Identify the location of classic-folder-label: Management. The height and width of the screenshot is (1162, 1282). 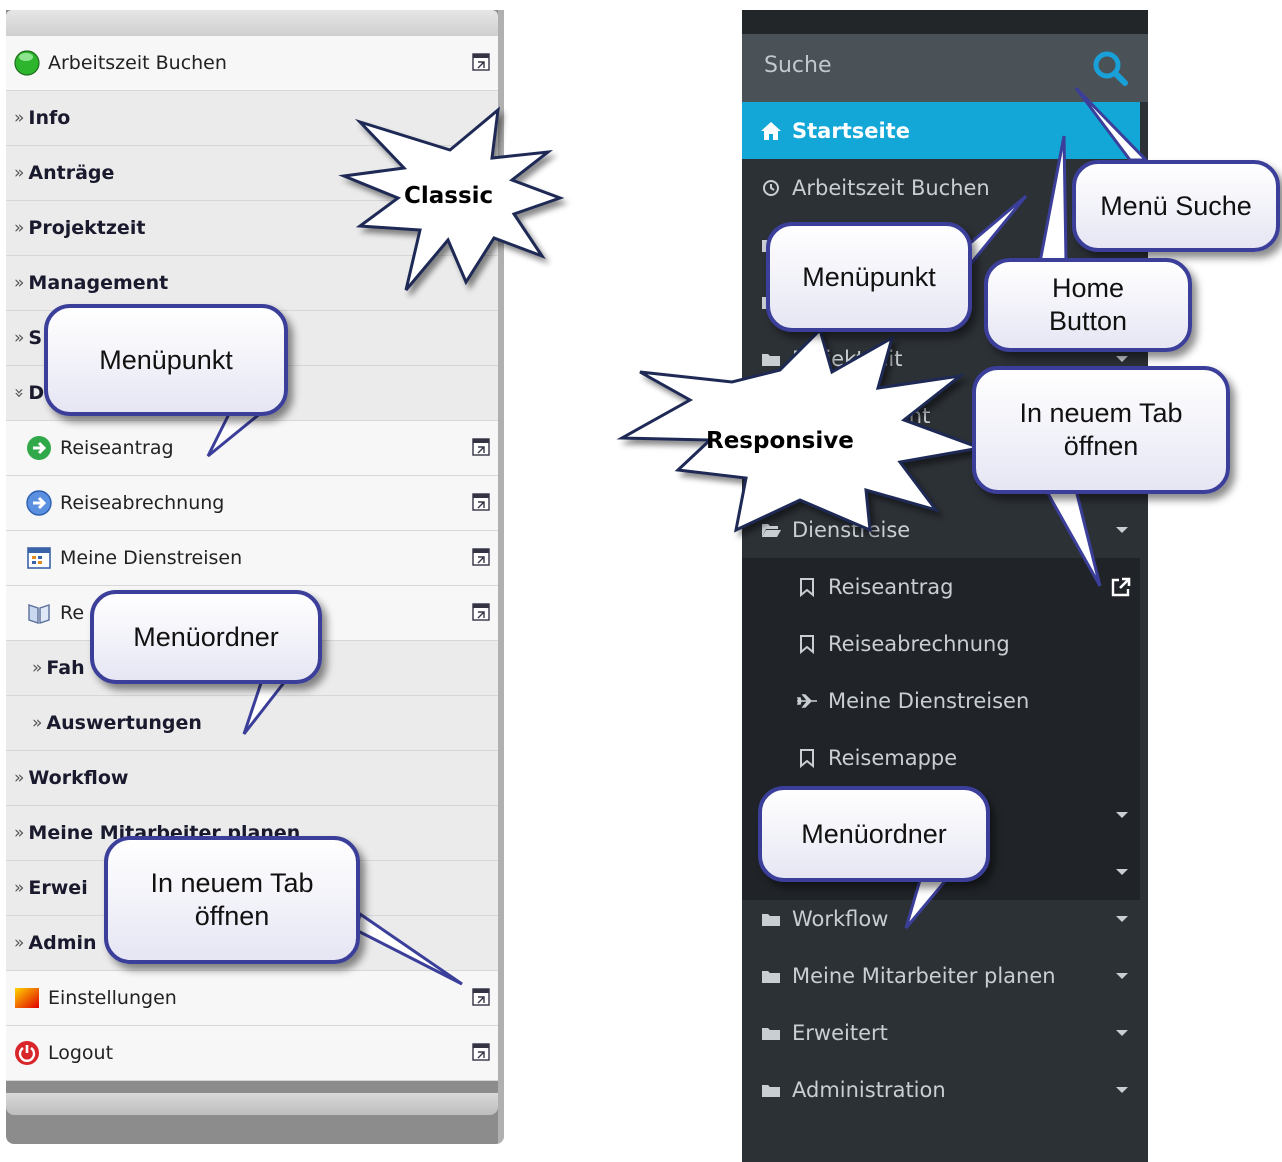
(98, 283).